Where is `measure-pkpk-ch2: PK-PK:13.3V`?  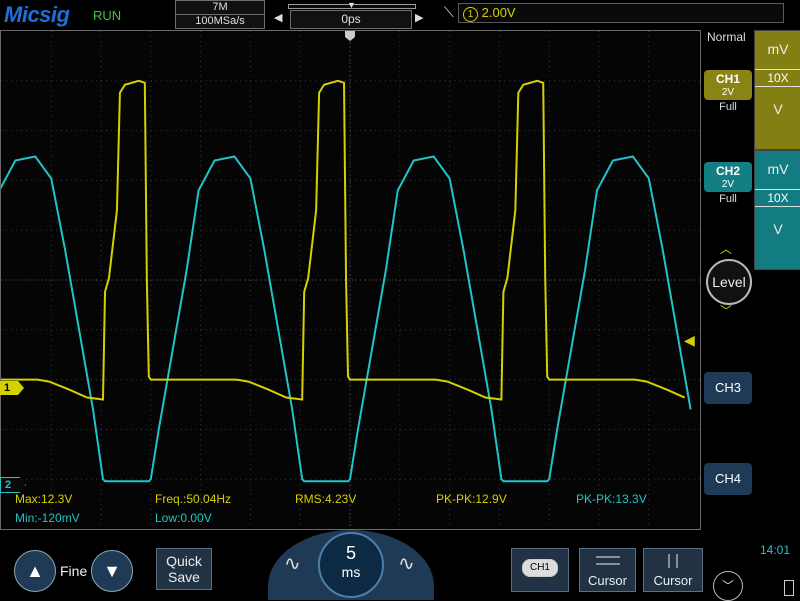 measure-pkpk-ch2: PK-PK:13.3V is located at coordinates (611, 499).